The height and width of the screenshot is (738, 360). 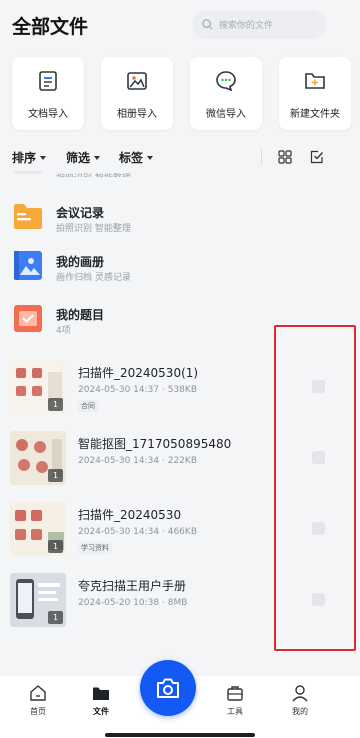 I want to click on tab-mine: 我的, so click(x=300, y=700).